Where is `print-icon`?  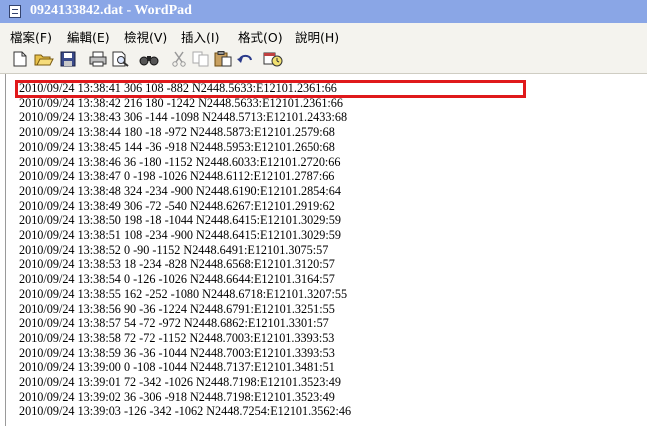 print-icon is located at coordinates (98, 59).